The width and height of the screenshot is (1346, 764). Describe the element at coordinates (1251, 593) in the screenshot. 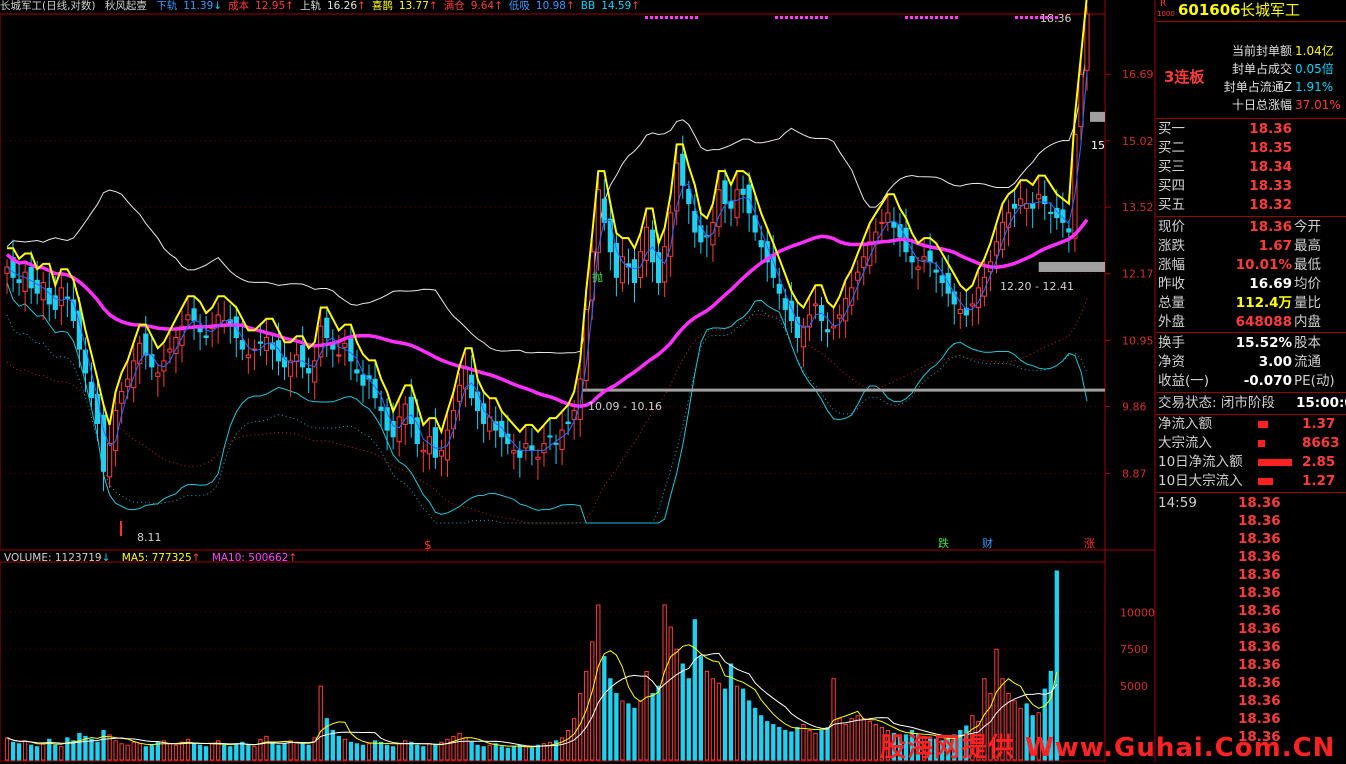

I see `tick-row-5: 18.36` at that location.